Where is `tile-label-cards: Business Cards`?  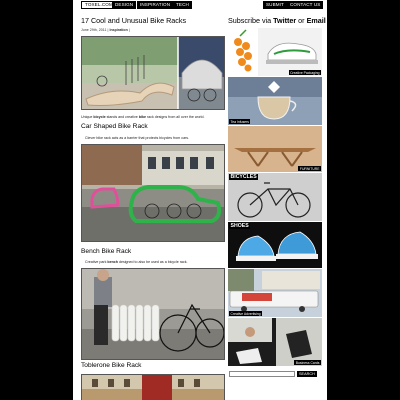 tile-label-cards: Business Cards is located at coordinates (307, 362).